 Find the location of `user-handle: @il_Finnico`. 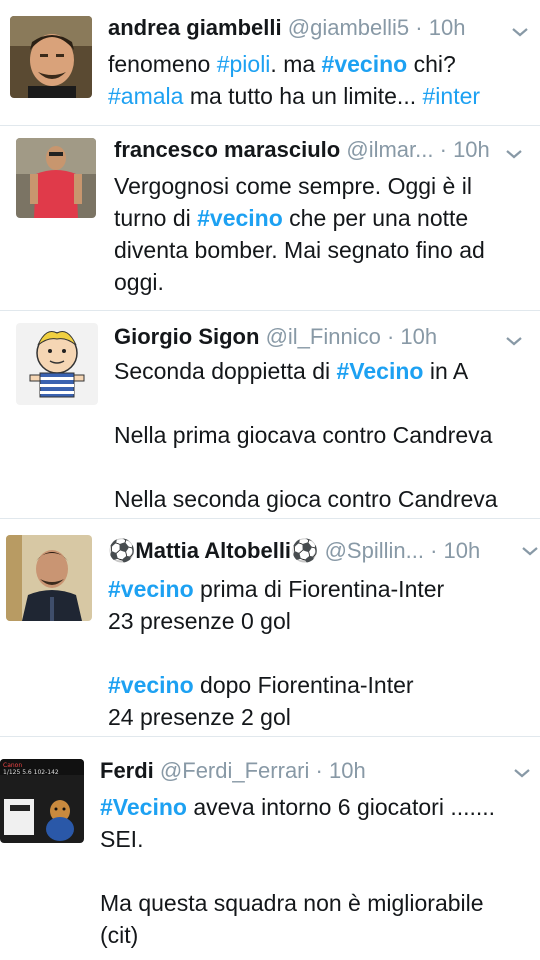

user-handle: @il_Finnico is located at coordinates (323, 336).